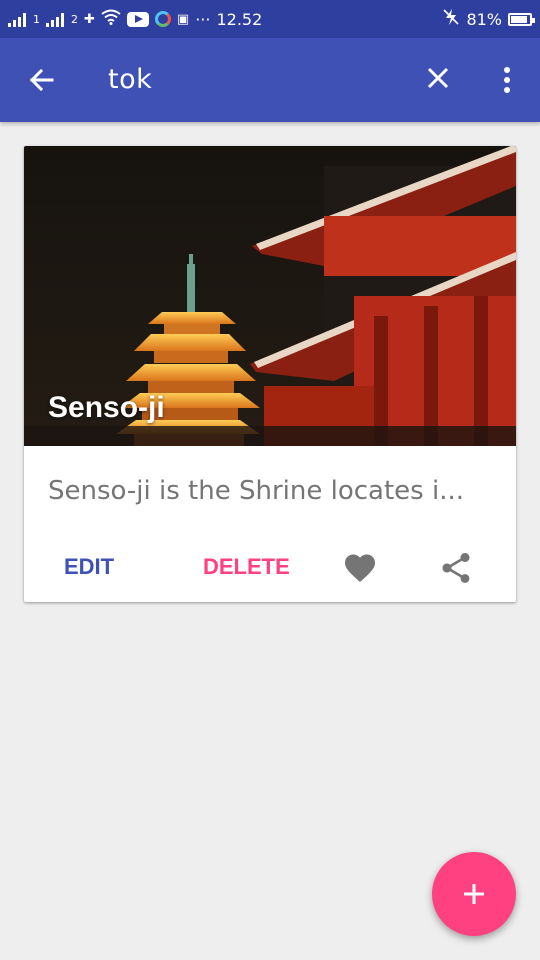 The width and height of the screenshot is (540, 960). I want to click on wifi-icon, so click(111, 19).